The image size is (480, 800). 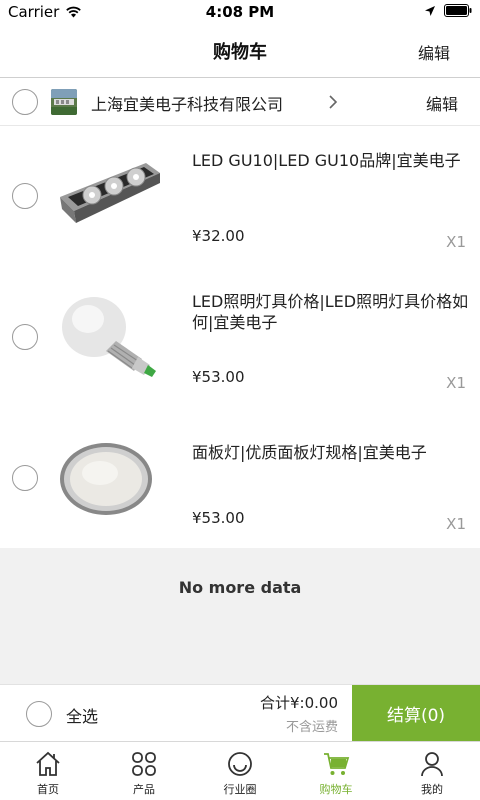 I want to click on tab-label: 产品, so click(x=144, y=789).